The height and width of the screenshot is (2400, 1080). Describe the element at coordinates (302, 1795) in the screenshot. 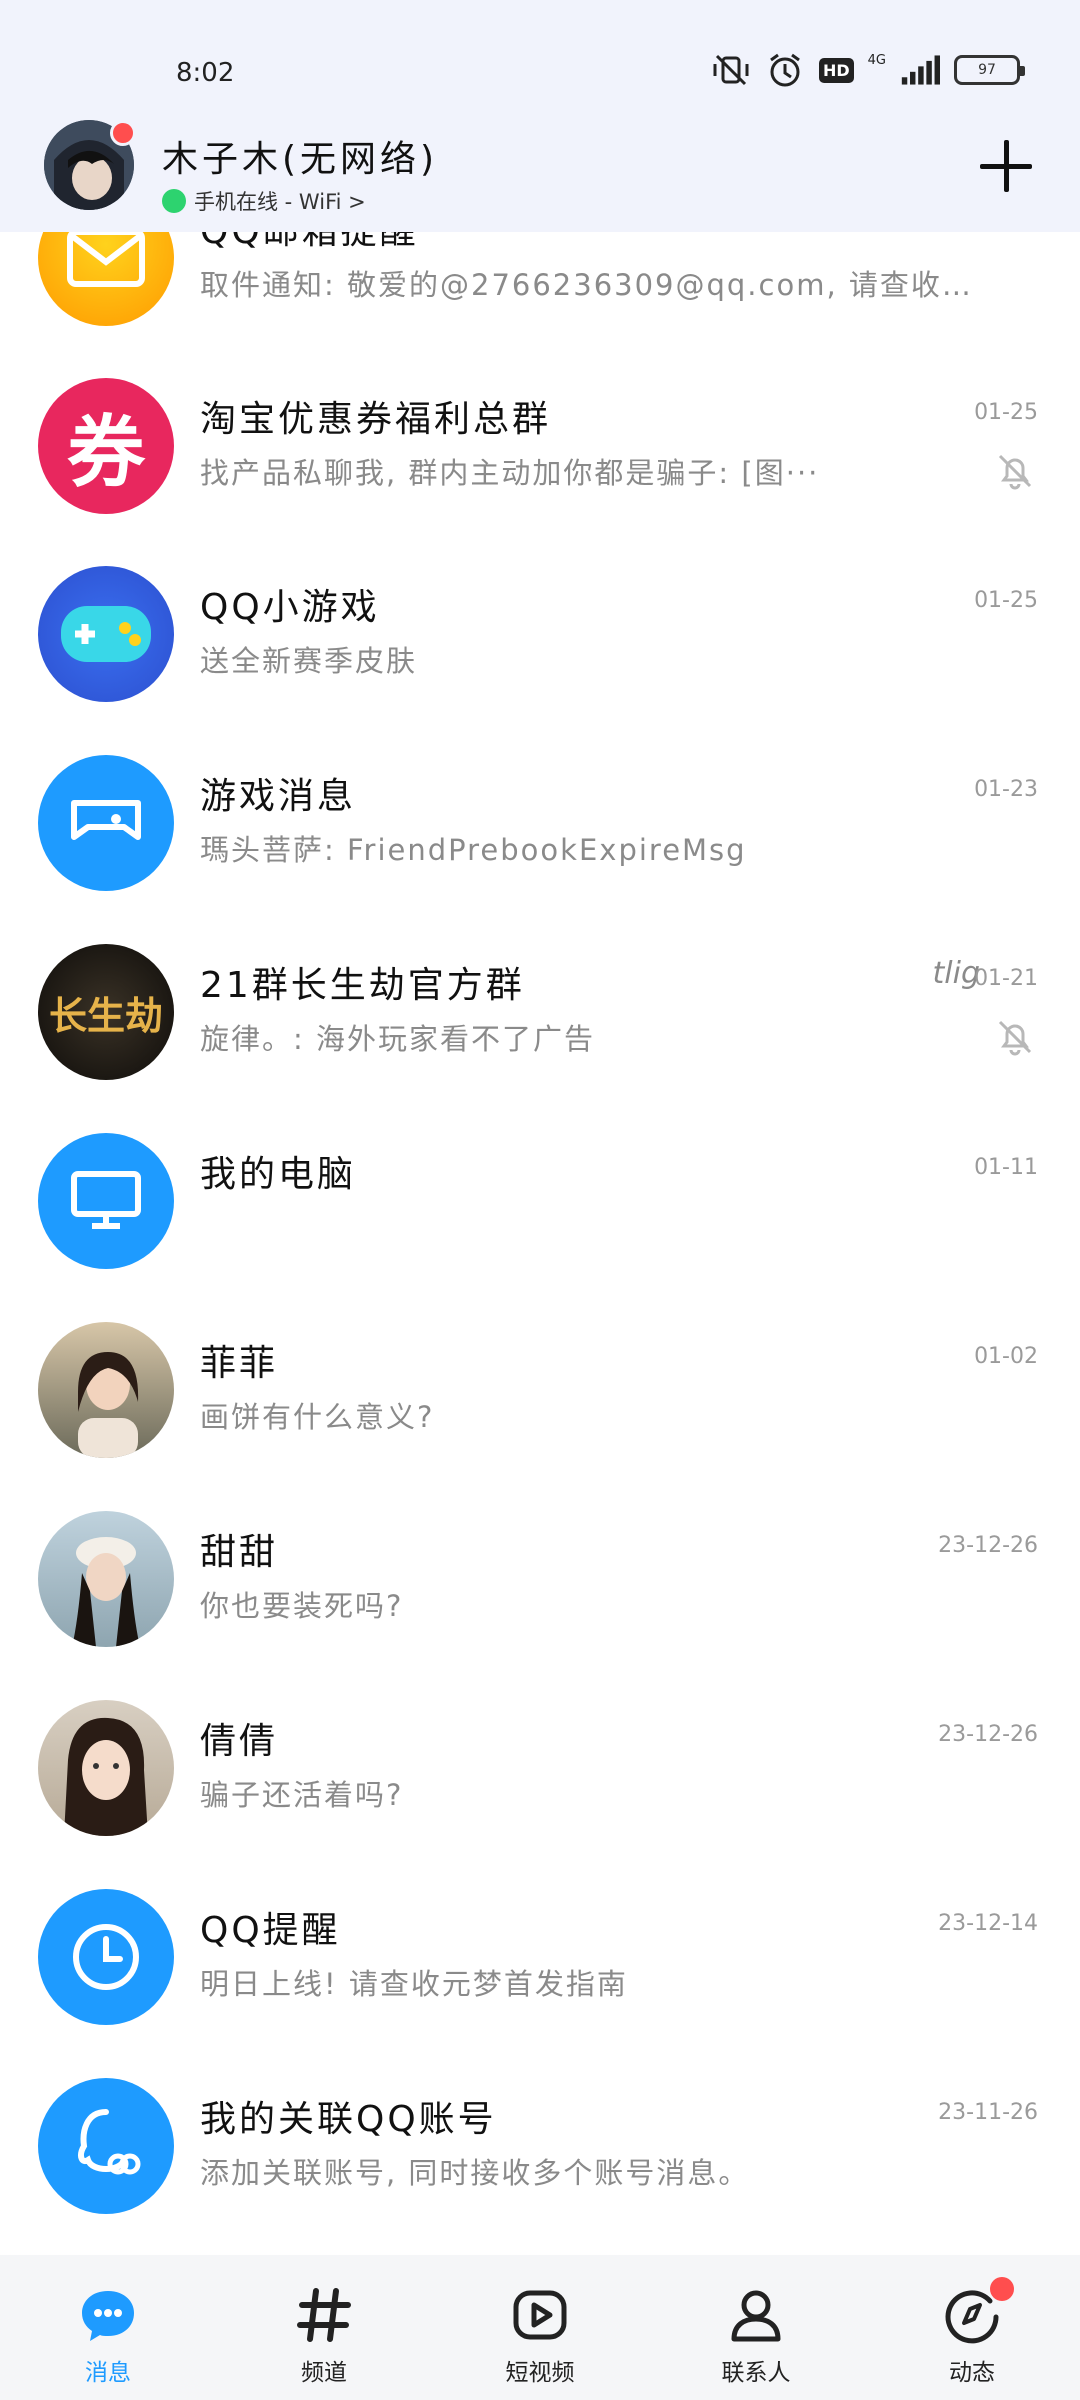

I see `conversation-preview: 骗子还活着吗?` at that location.